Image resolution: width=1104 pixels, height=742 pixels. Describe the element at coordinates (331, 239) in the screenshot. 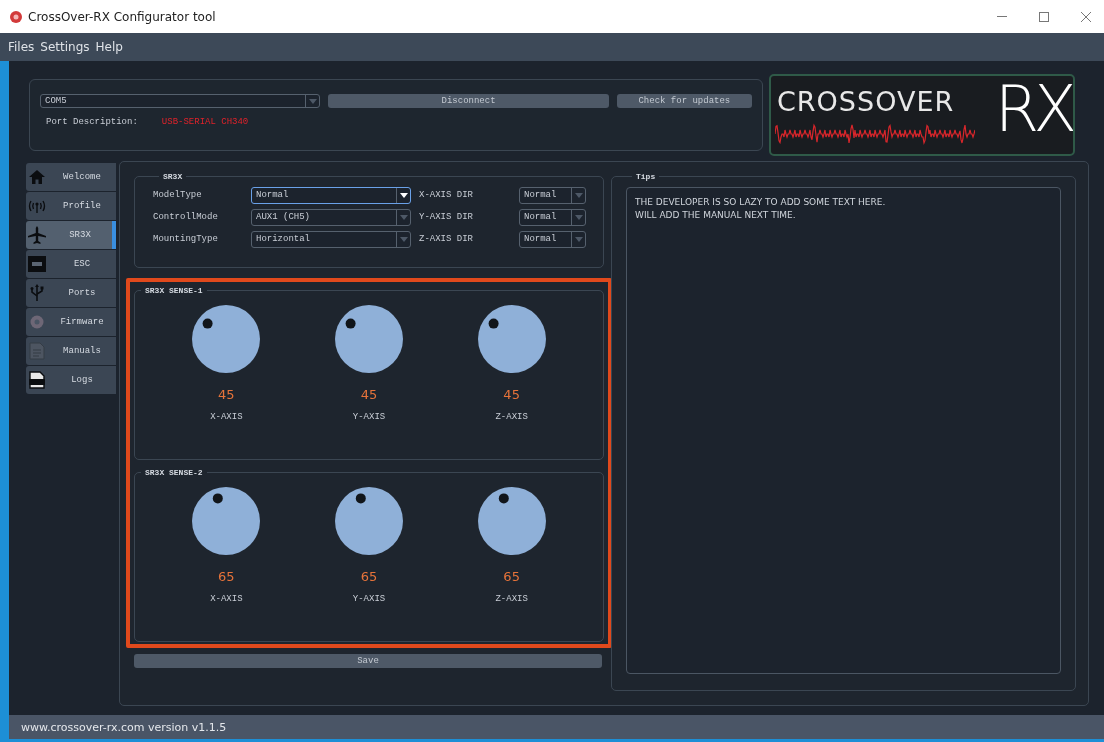

I see `setting-dropdown: Horizontal` at that location.